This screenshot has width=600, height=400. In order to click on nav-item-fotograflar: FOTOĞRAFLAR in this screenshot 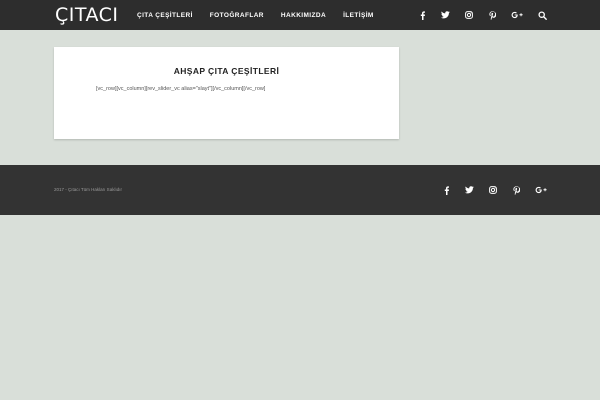, I will do `click(237, 15)`.